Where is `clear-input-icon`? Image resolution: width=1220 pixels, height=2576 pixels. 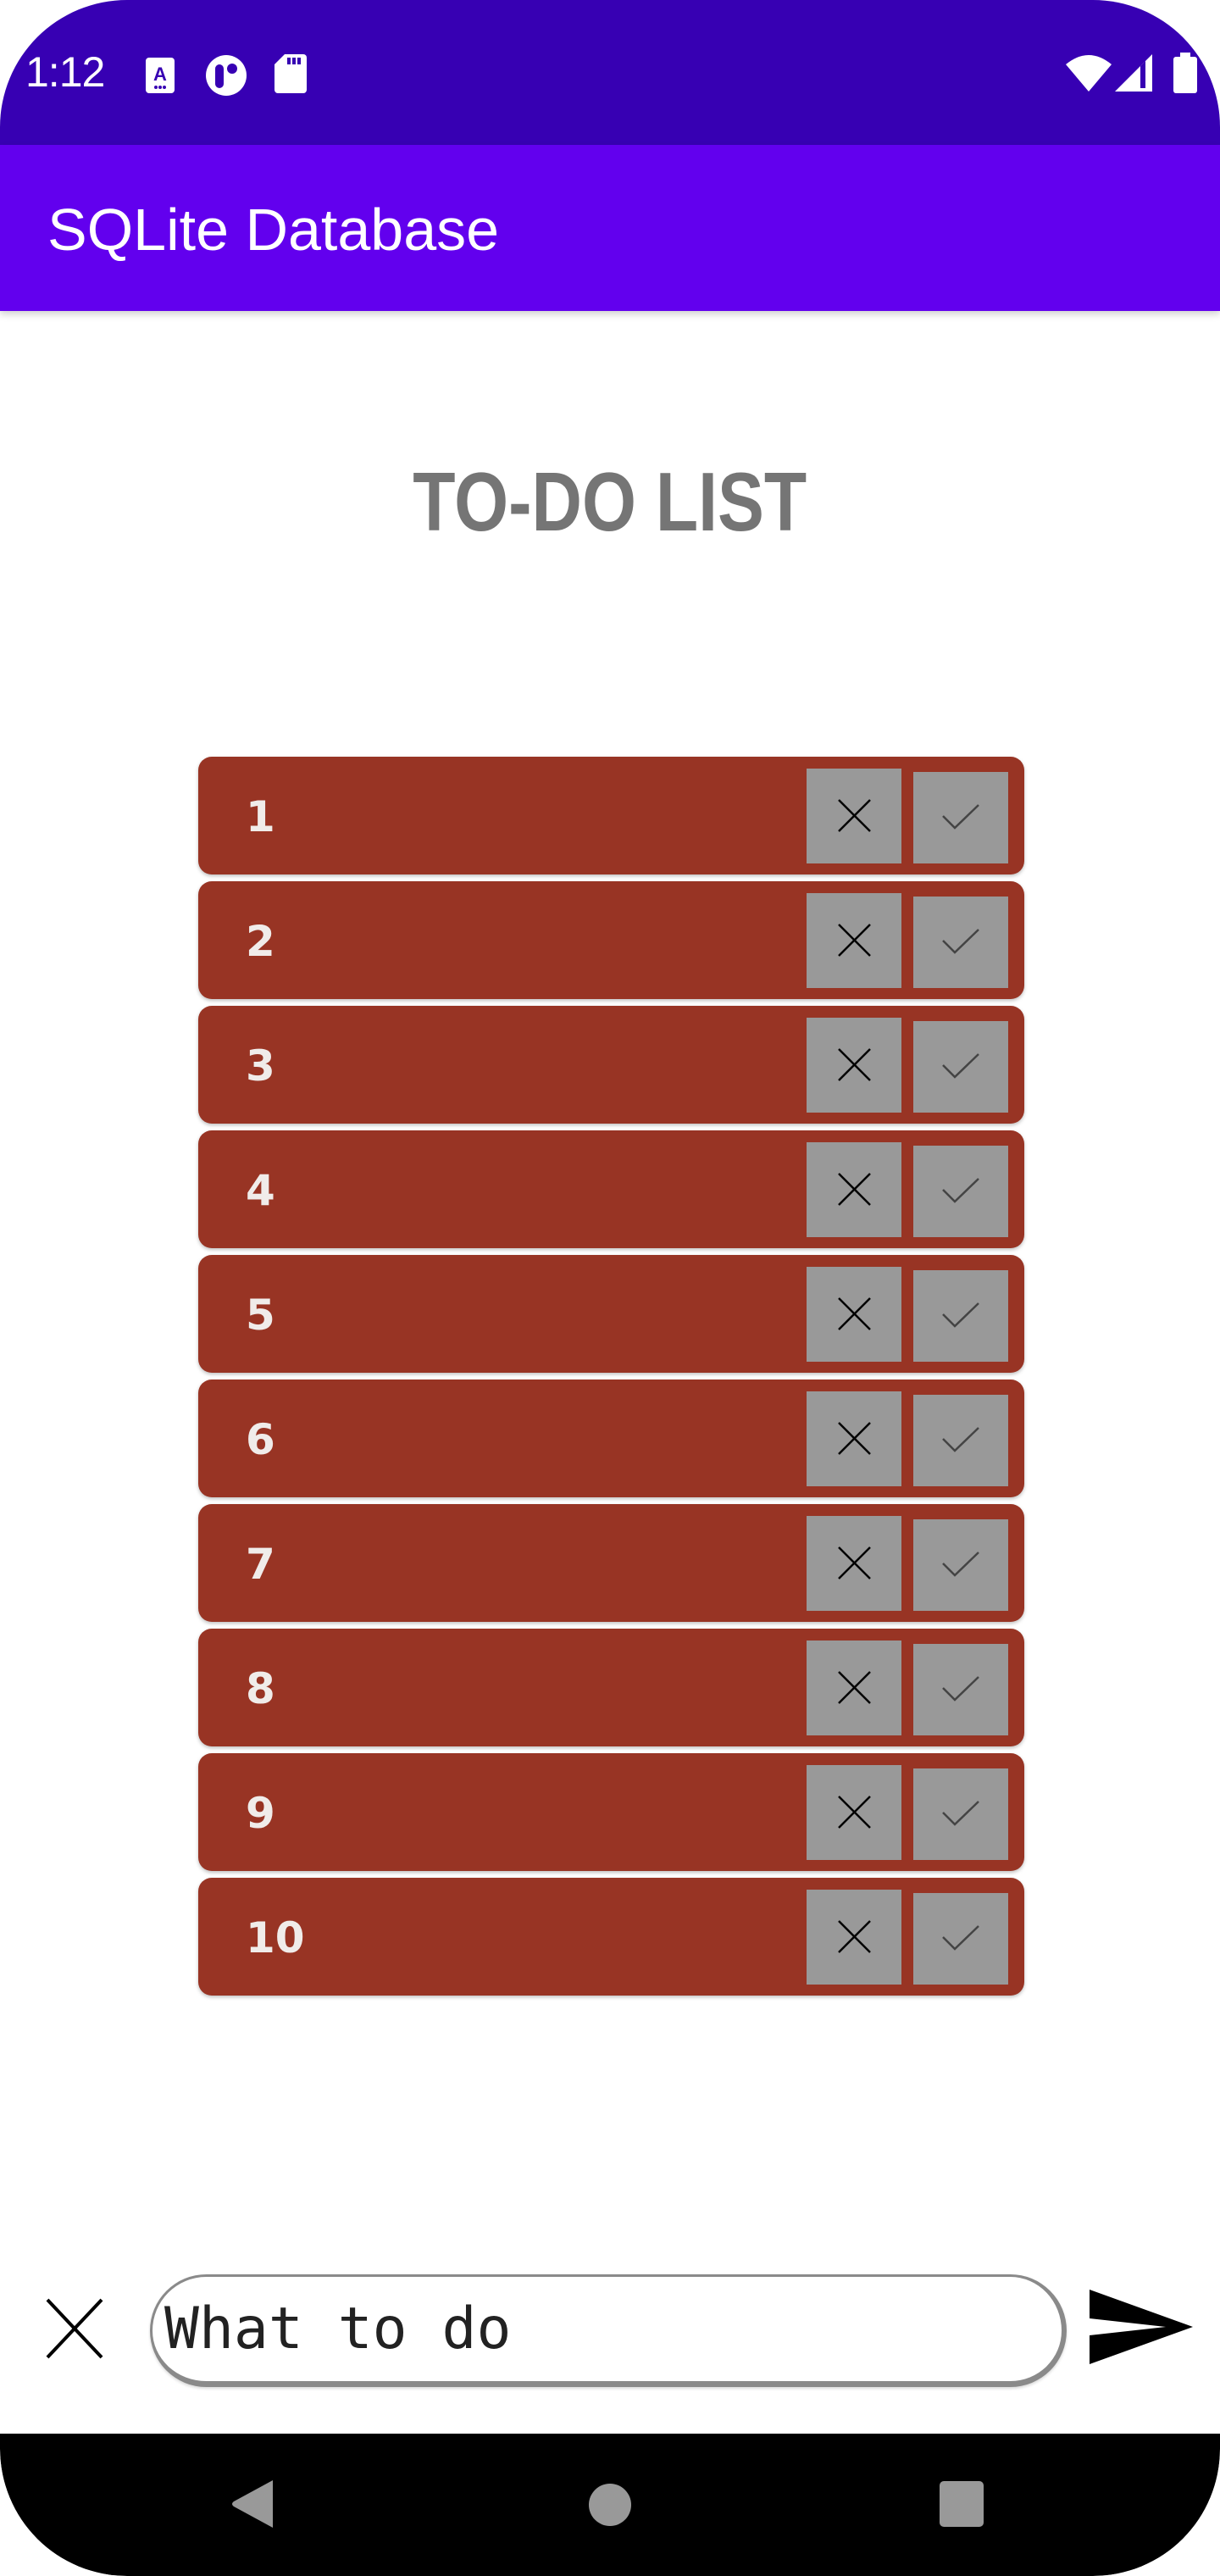 clear-input-icon is located at coordinates (74, 2328).